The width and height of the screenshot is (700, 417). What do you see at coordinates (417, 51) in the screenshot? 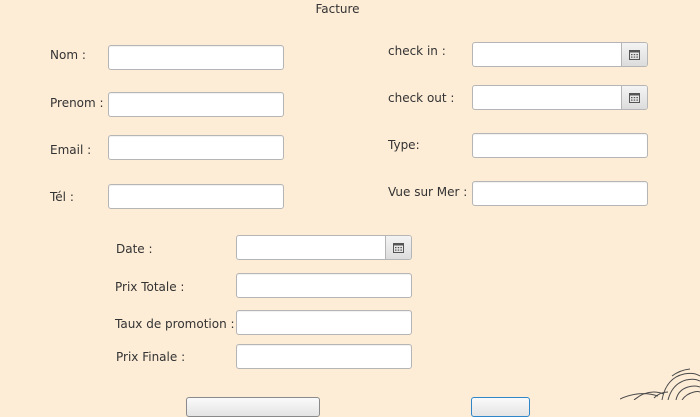
I see `checkin-label: check in :` at bounding box center [417, 51].